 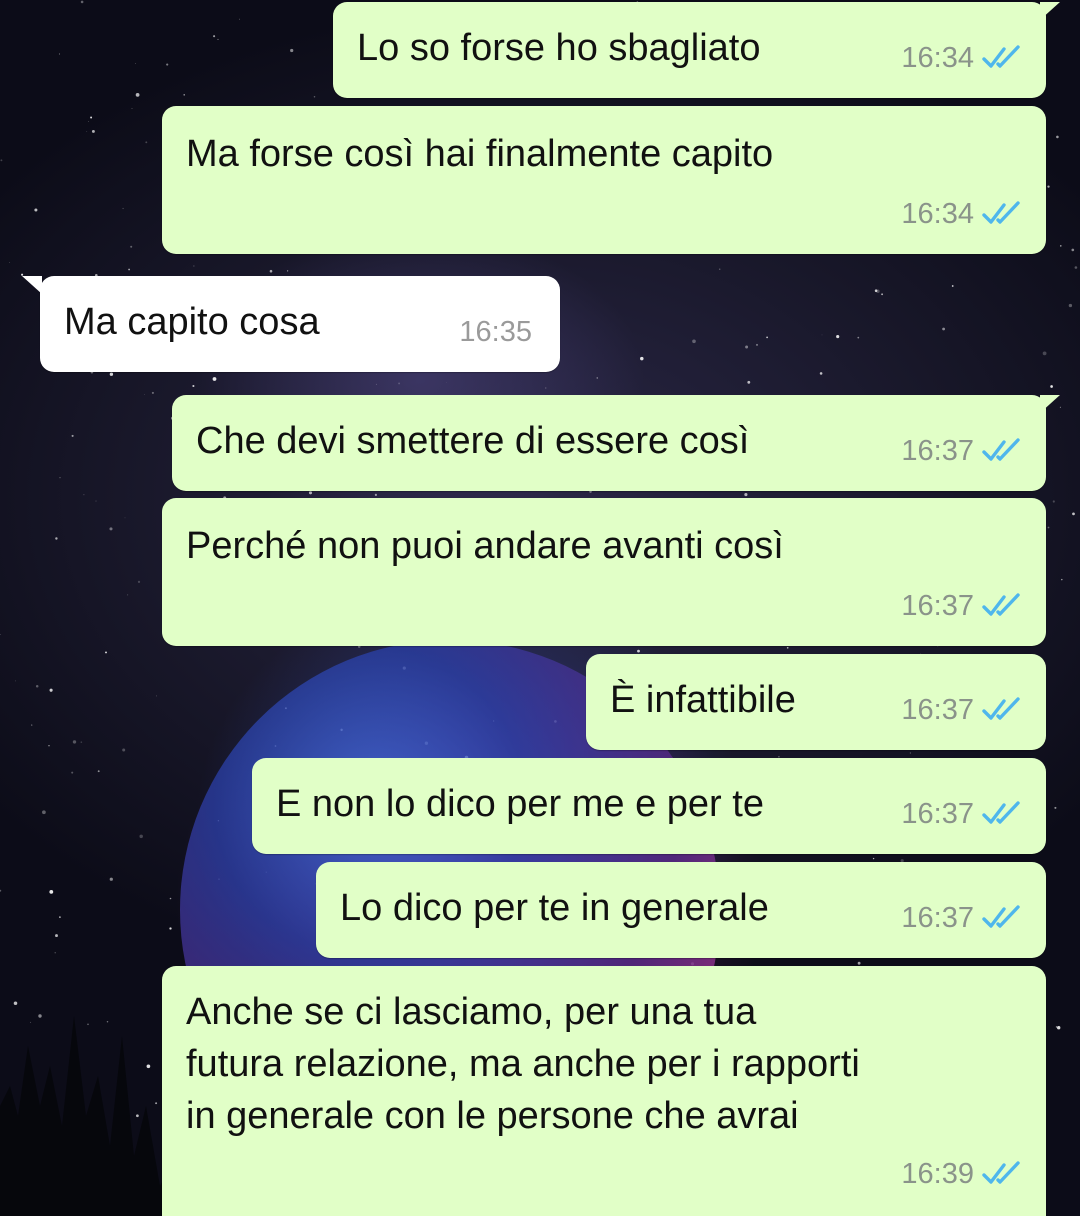 I want to click on message-meta: 16:35, so click(x=495, y=332).